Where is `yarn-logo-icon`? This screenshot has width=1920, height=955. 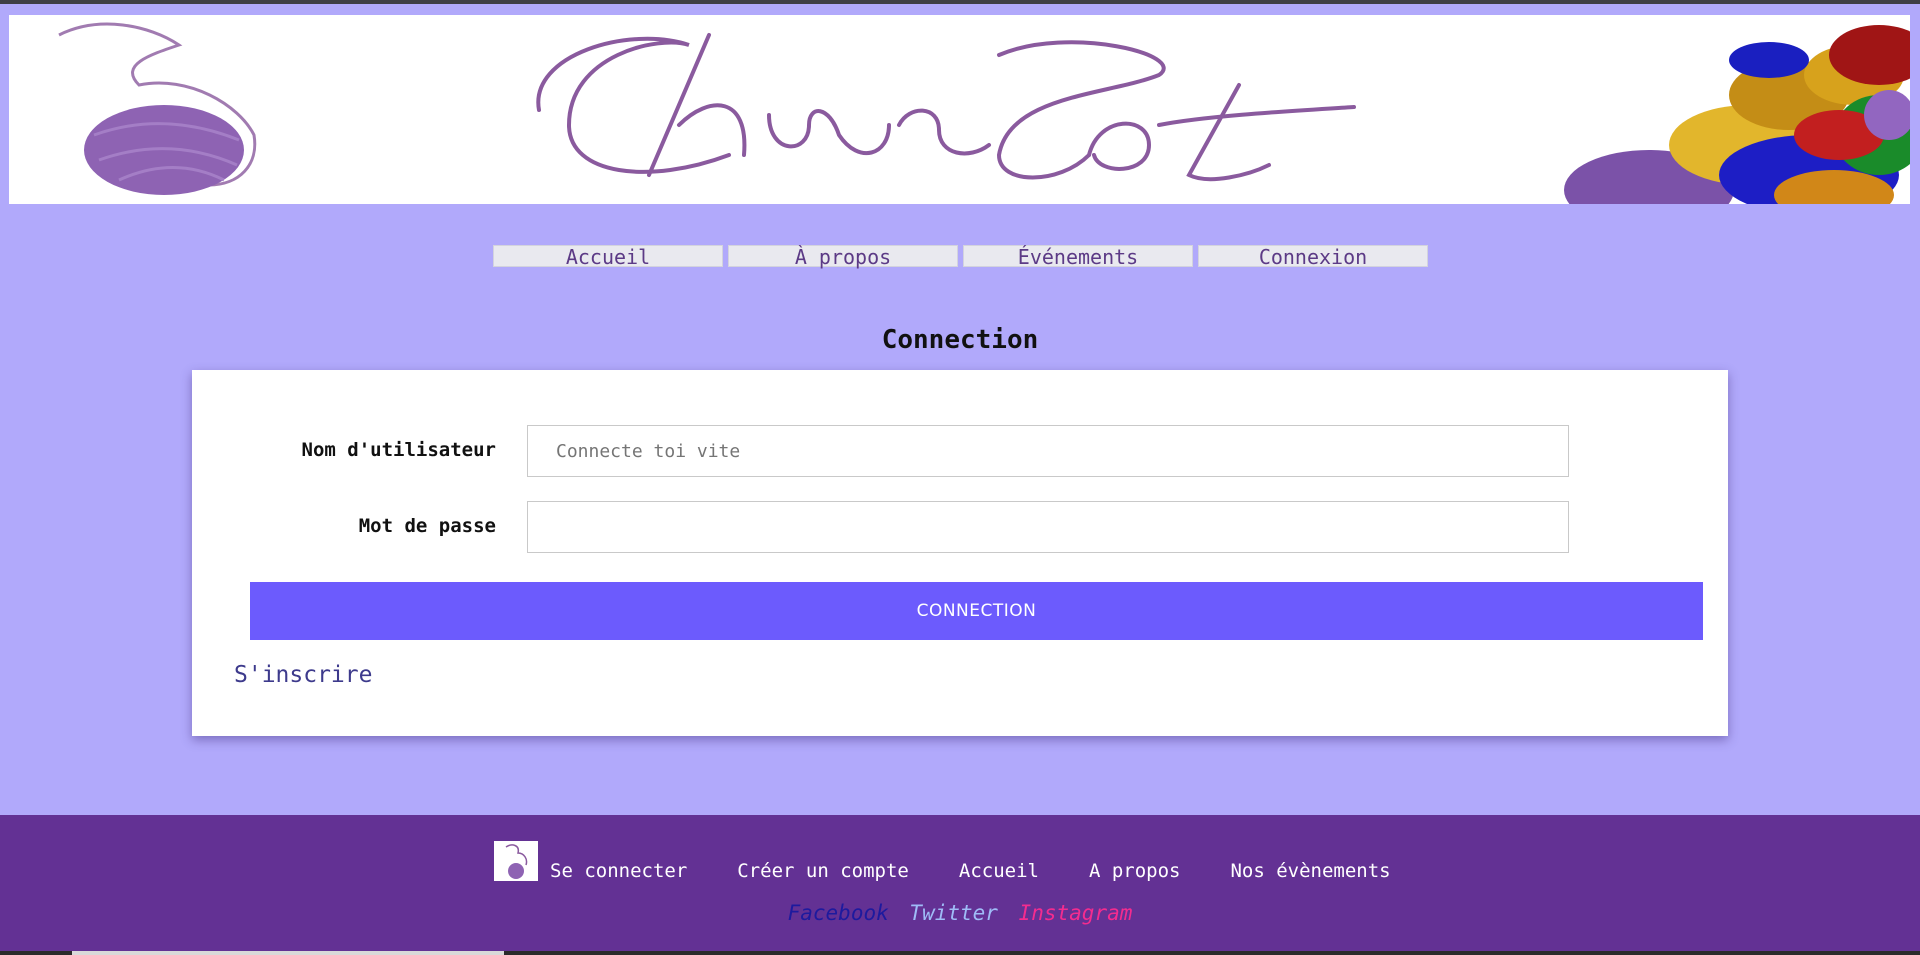
yarn-logo-icon is located at coordinates (516, 861).